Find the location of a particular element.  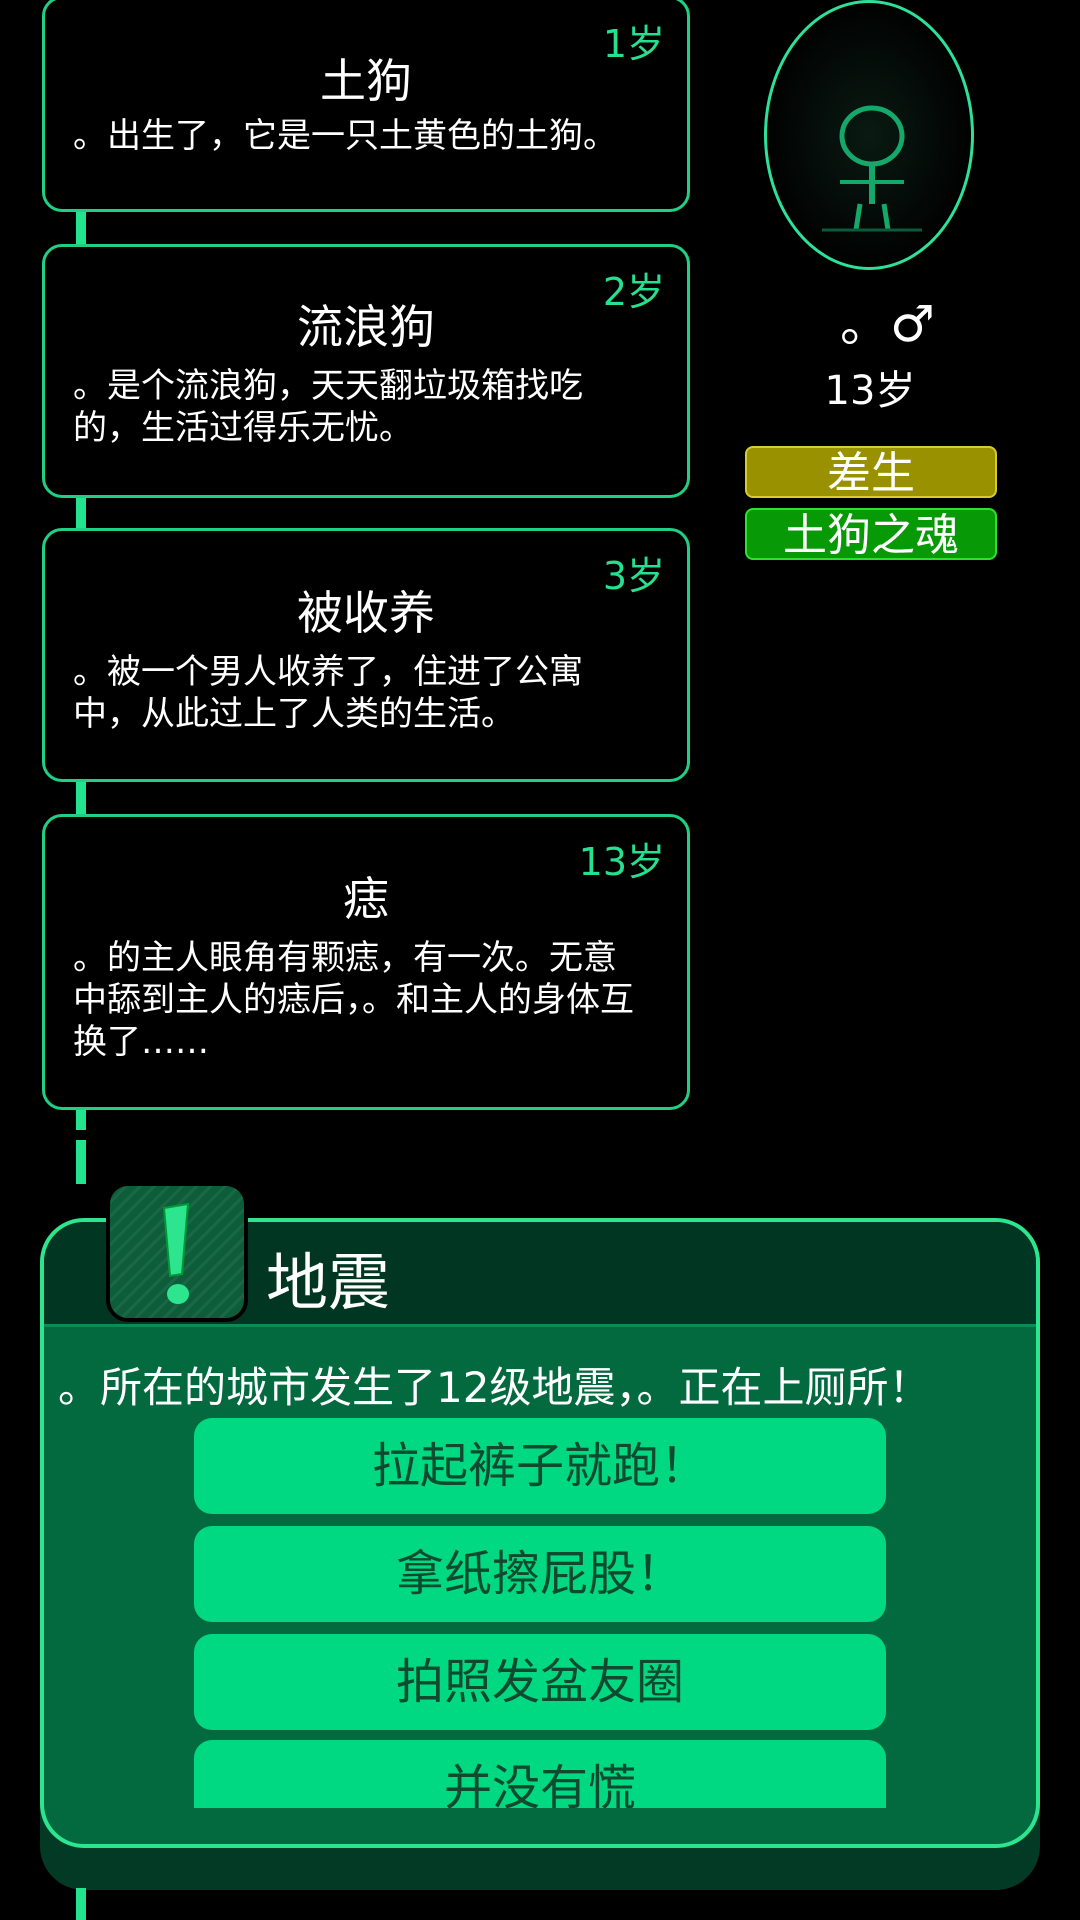

event-description: 。所在的城市发生了12级地震，。正在上厕所！ is located at coordinates (494, 1387).